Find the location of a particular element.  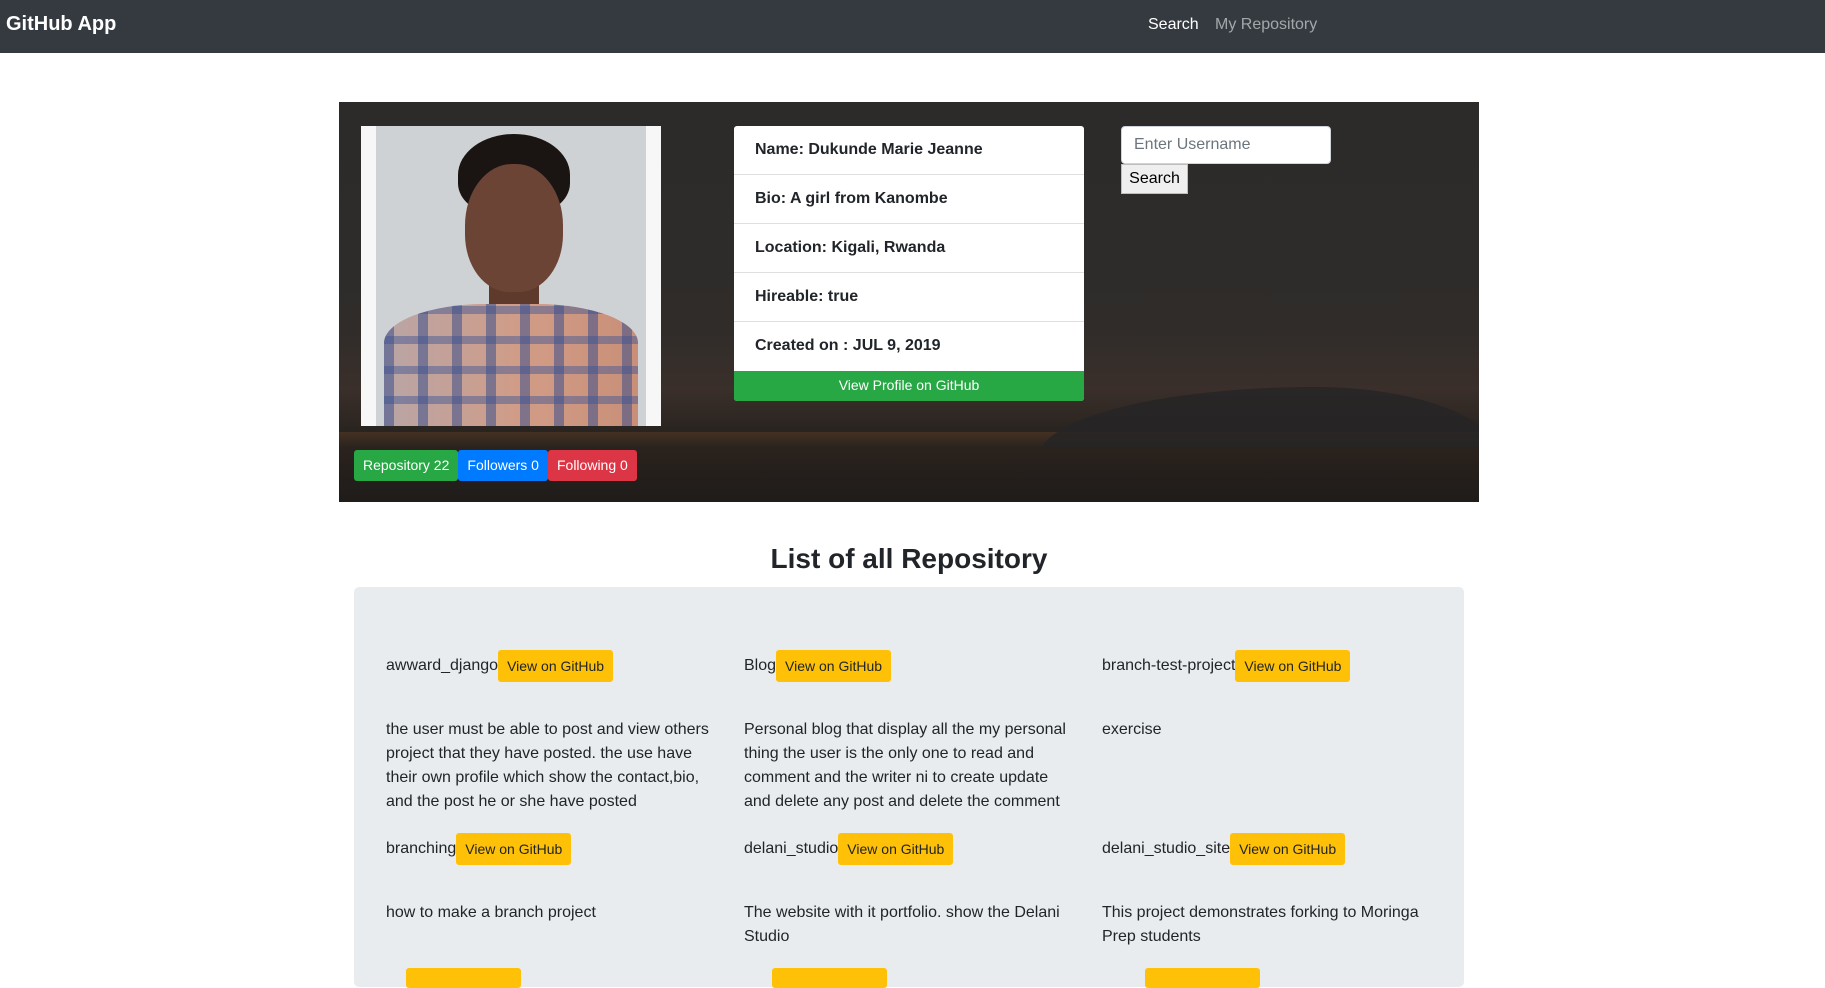

username-search-input is located at coordinates (1226, 145).